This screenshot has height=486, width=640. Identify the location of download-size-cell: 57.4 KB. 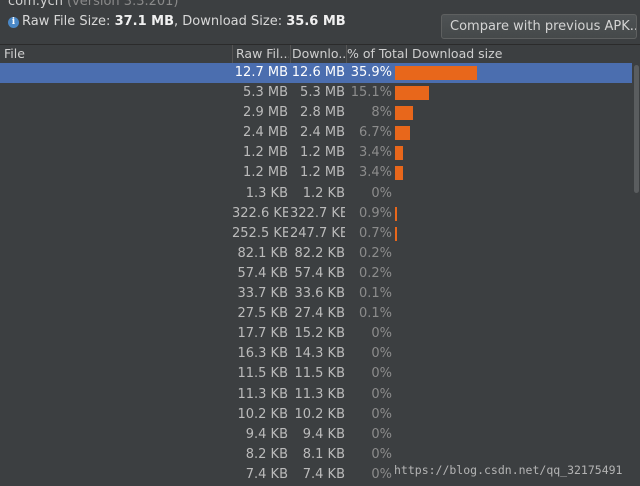
(319, 273).